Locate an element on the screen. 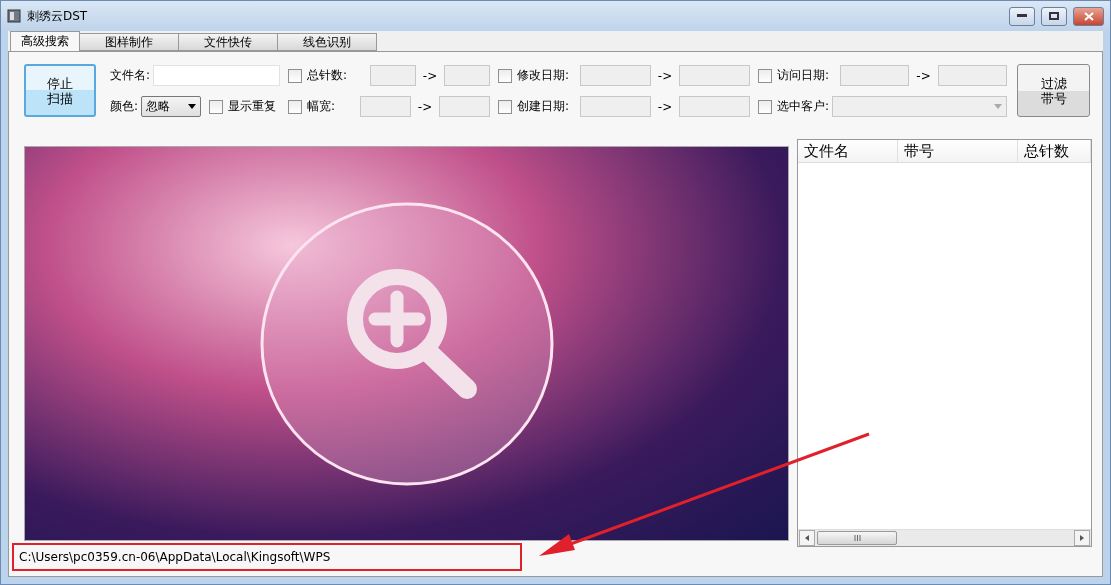 This screenshot has width=1111, height=585. field-label: 选中客户: is located at coordinates (803, 106).